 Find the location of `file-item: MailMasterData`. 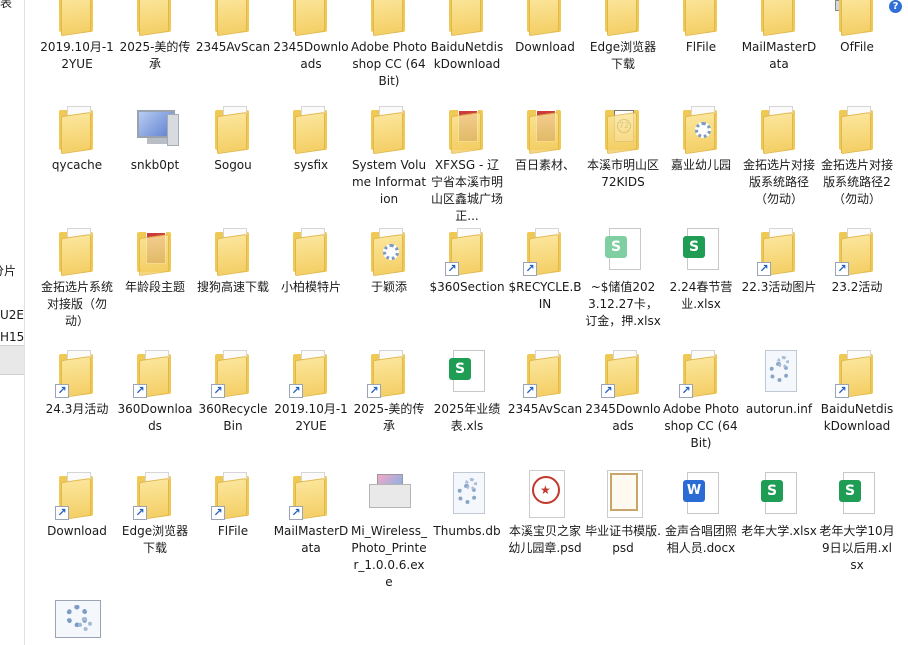

file-item: MailMasterData is located at coordinates (779, 36).